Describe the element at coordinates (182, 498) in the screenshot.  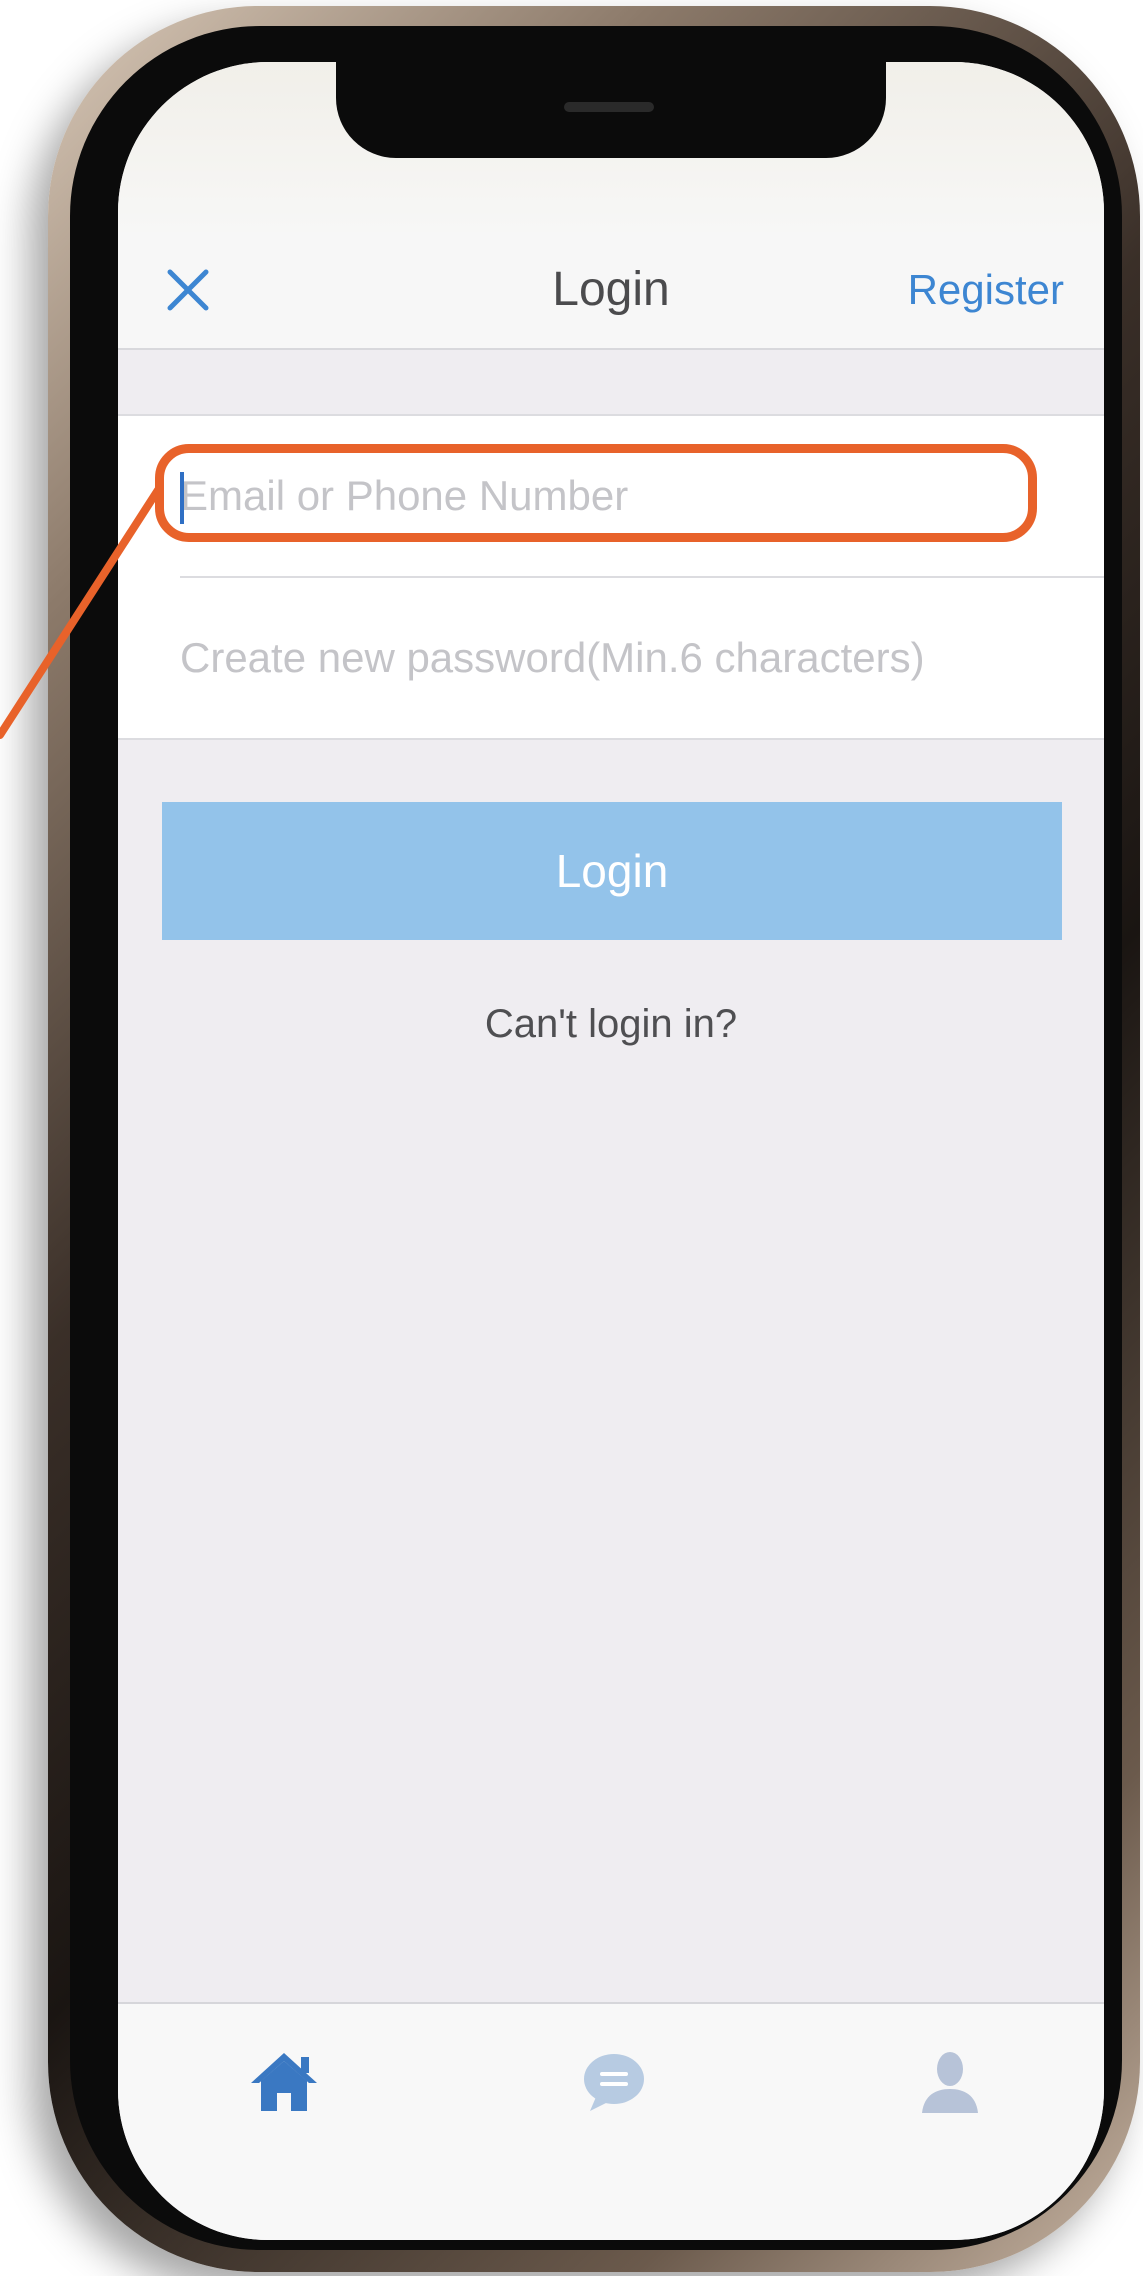
I see `text-cursor` at that location.